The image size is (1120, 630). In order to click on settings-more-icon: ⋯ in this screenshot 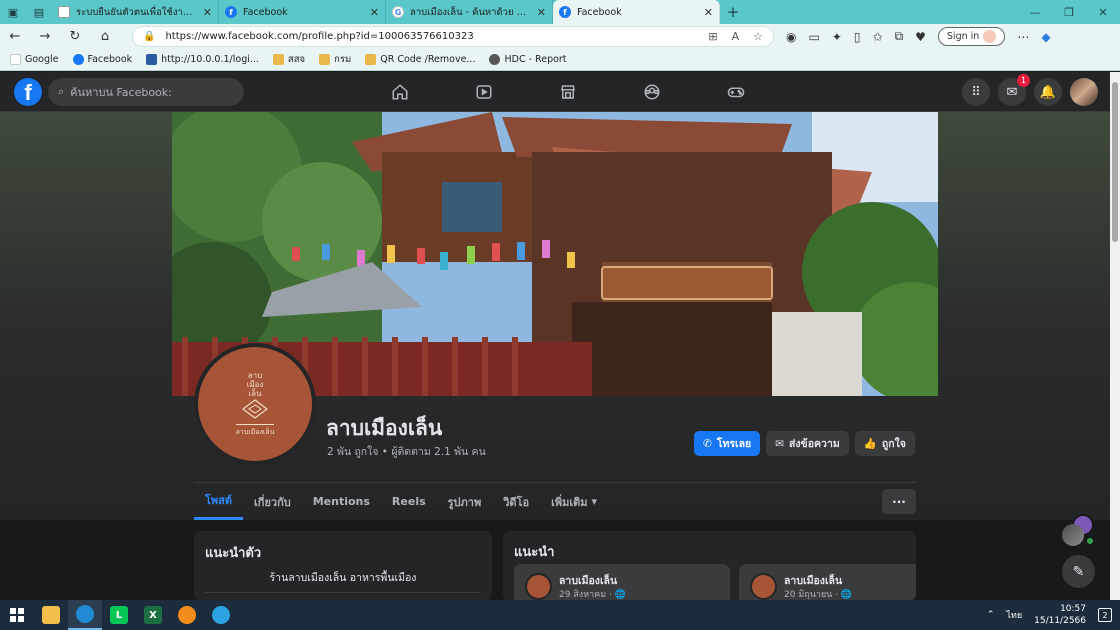, I will do `click(1023, 37)`.